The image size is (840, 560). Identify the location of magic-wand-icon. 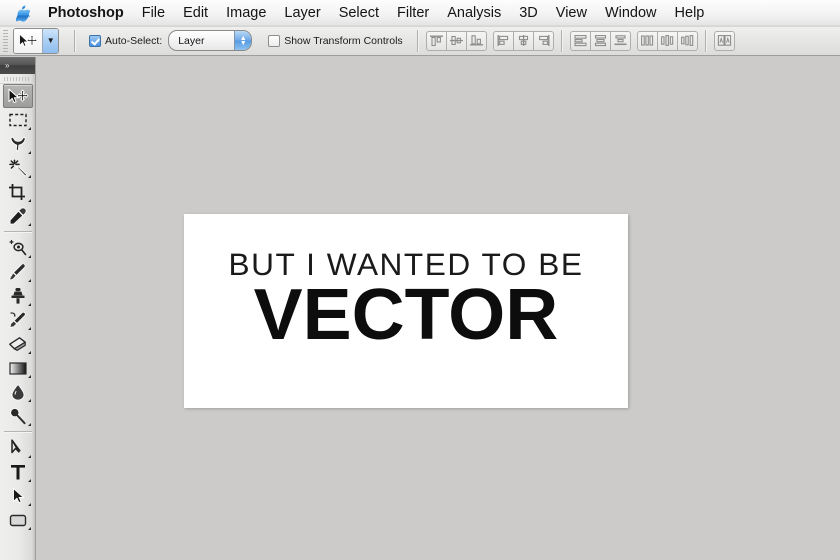
(17, 168).